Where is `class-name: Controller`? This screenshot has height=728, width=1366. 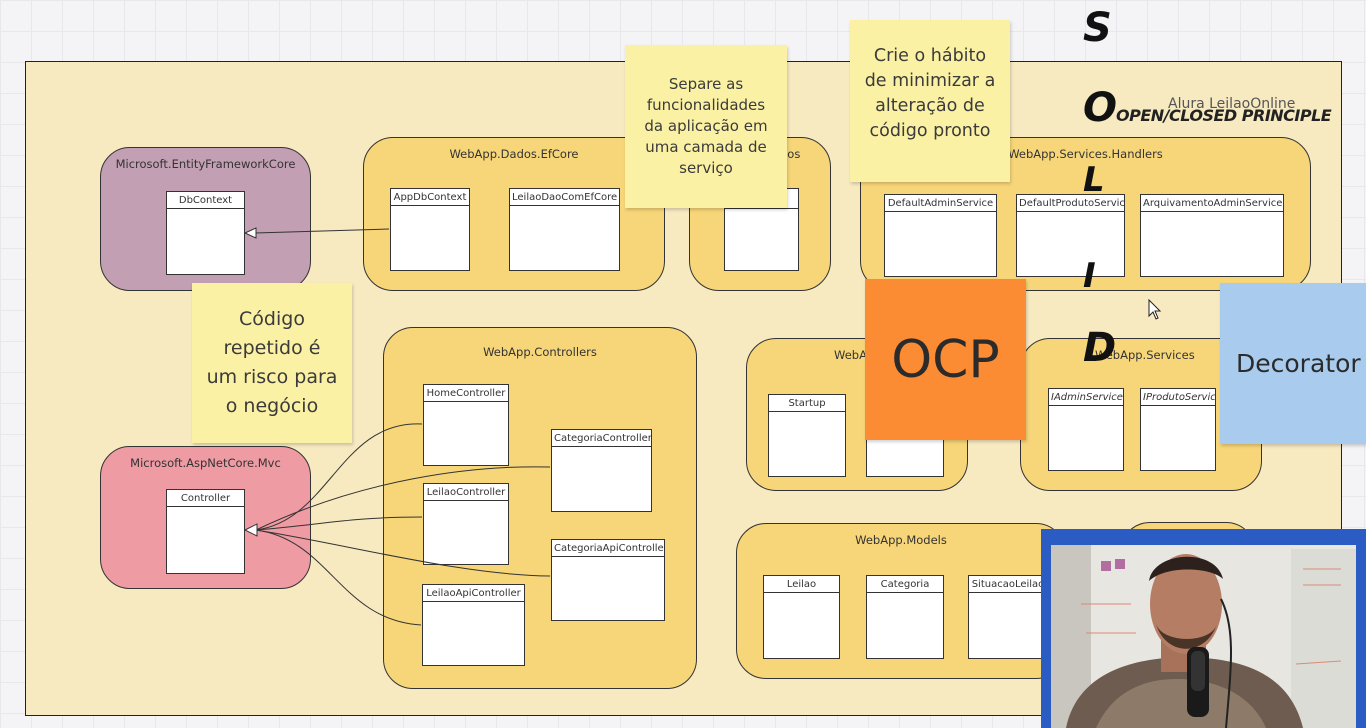 class-name: Controller is located at coordinates (205, 498).